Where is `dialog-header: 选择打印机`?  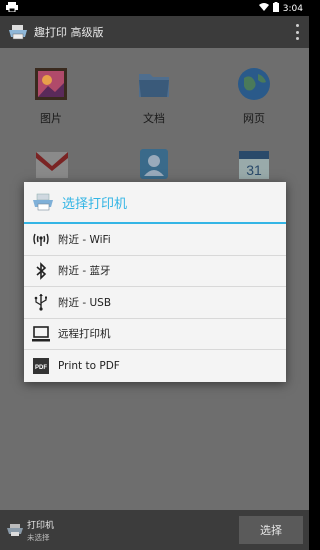 dialog-header: 选择打印机 is located at coordinates (155, 203).